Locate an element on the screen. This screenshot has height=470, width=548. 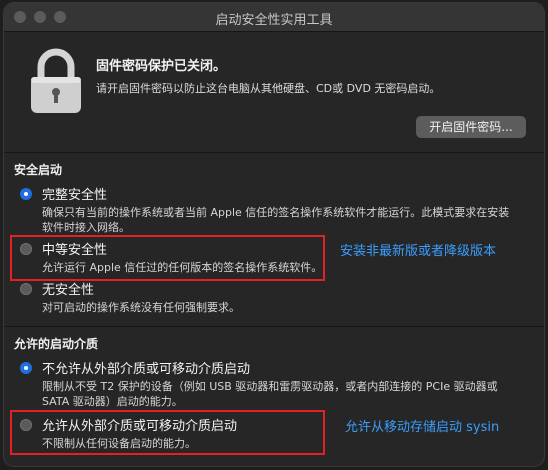
title-bar: 启动安全性实用工具 is located at coordinates (274, 17).